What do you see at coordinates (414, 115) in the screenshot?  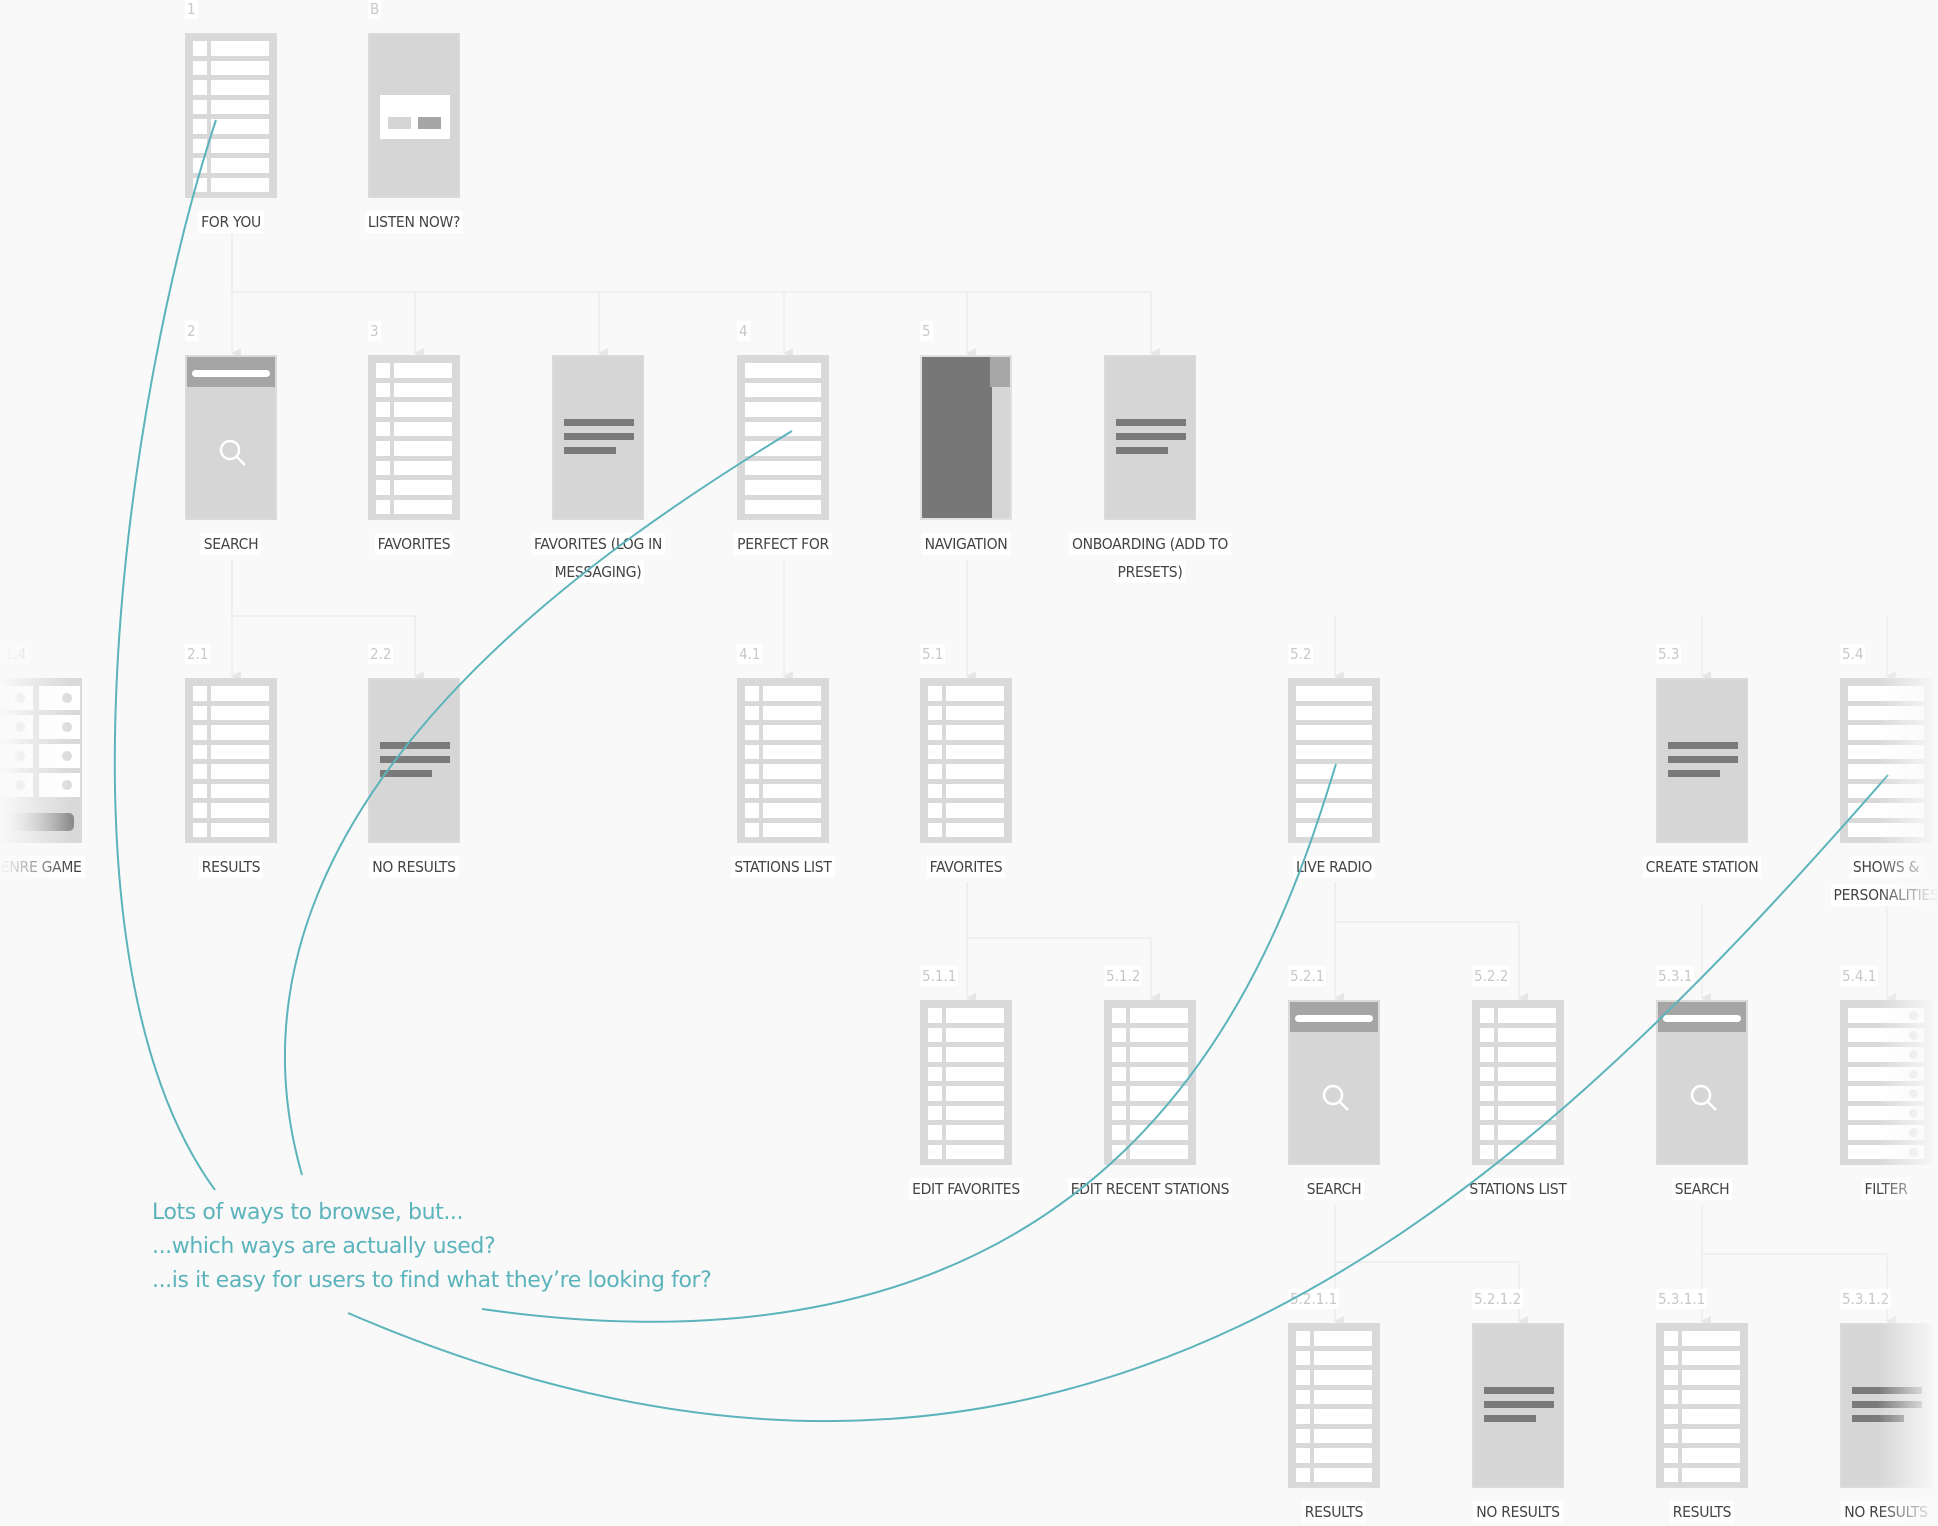 I see `modal-screen-thumb` at bounding box center [414, 115].